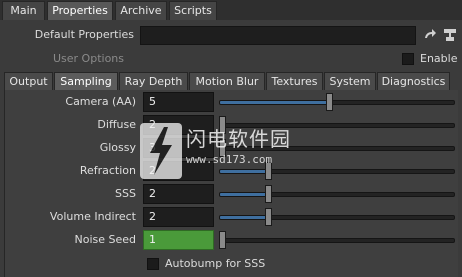 The image size is (462, 277). I want to click on camera-aa-label: Camera (AA), so click(100, 101).